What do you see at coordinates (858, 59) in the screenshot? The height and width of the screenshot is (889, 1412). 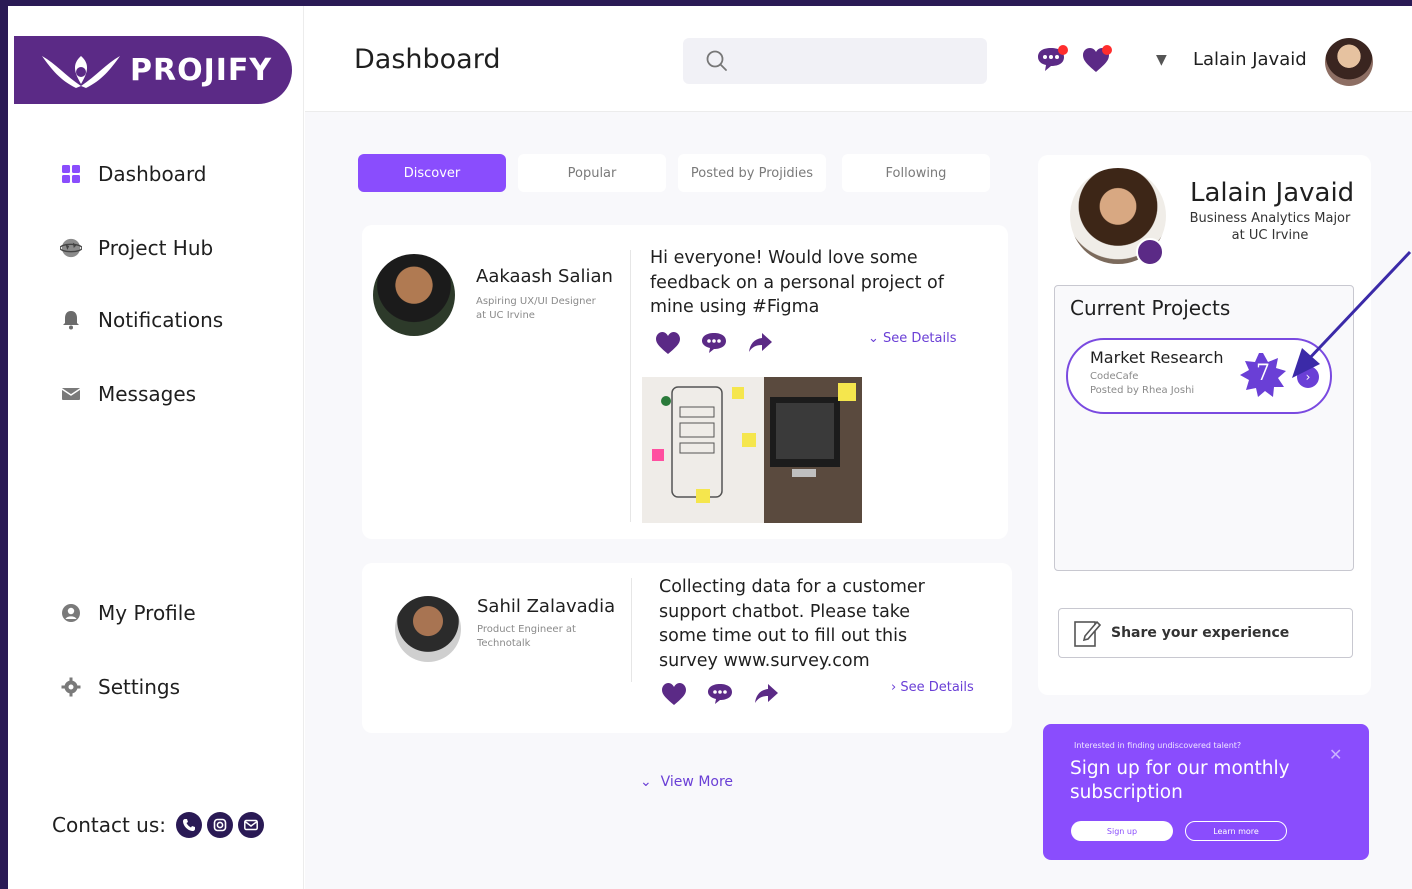 I see `topbar: Dashboard ▼ Lalain Javaid` at bounding box center [858, 59].